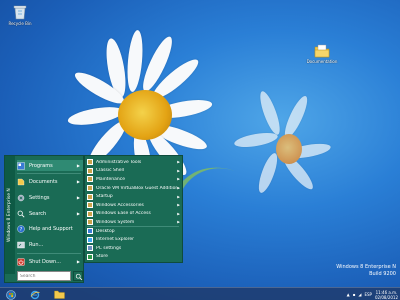 This screenshot has height=300, width=400. I want to click on menu-item-label: Documents, so click(43, 181).